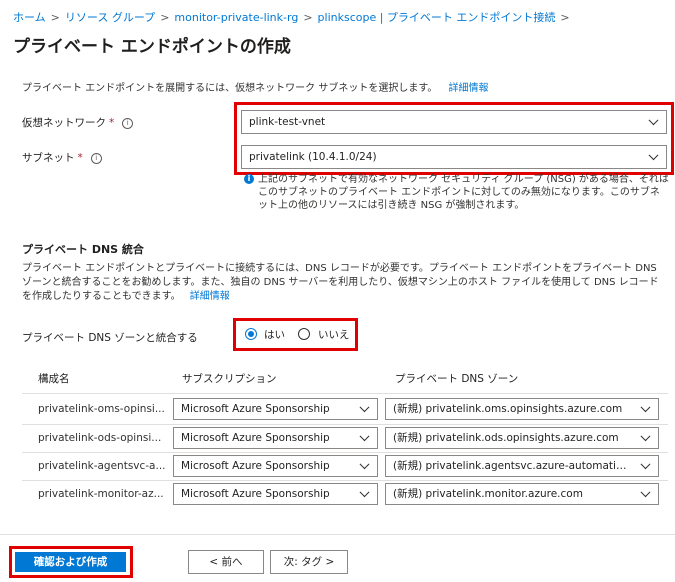 The image size is (675, 582). I want to click on dns-section-title: プライベート DNS 統合, so click(83, 249).